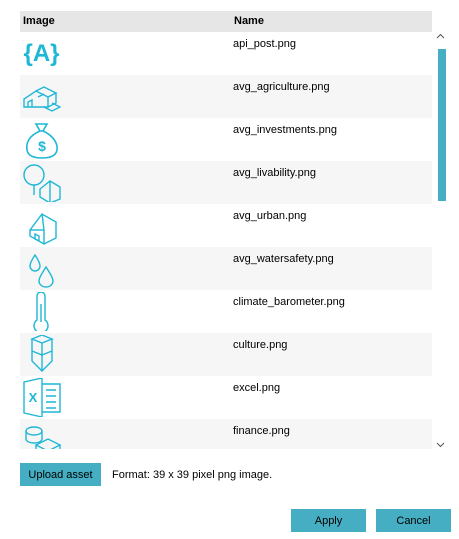  I want to click on list-item: avg_watersafety.png, so click(226, 268).